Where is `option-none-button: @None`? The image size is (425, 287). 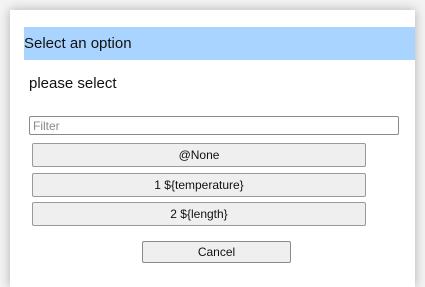 option-none-button: @None is located at coordinates (199, 155).